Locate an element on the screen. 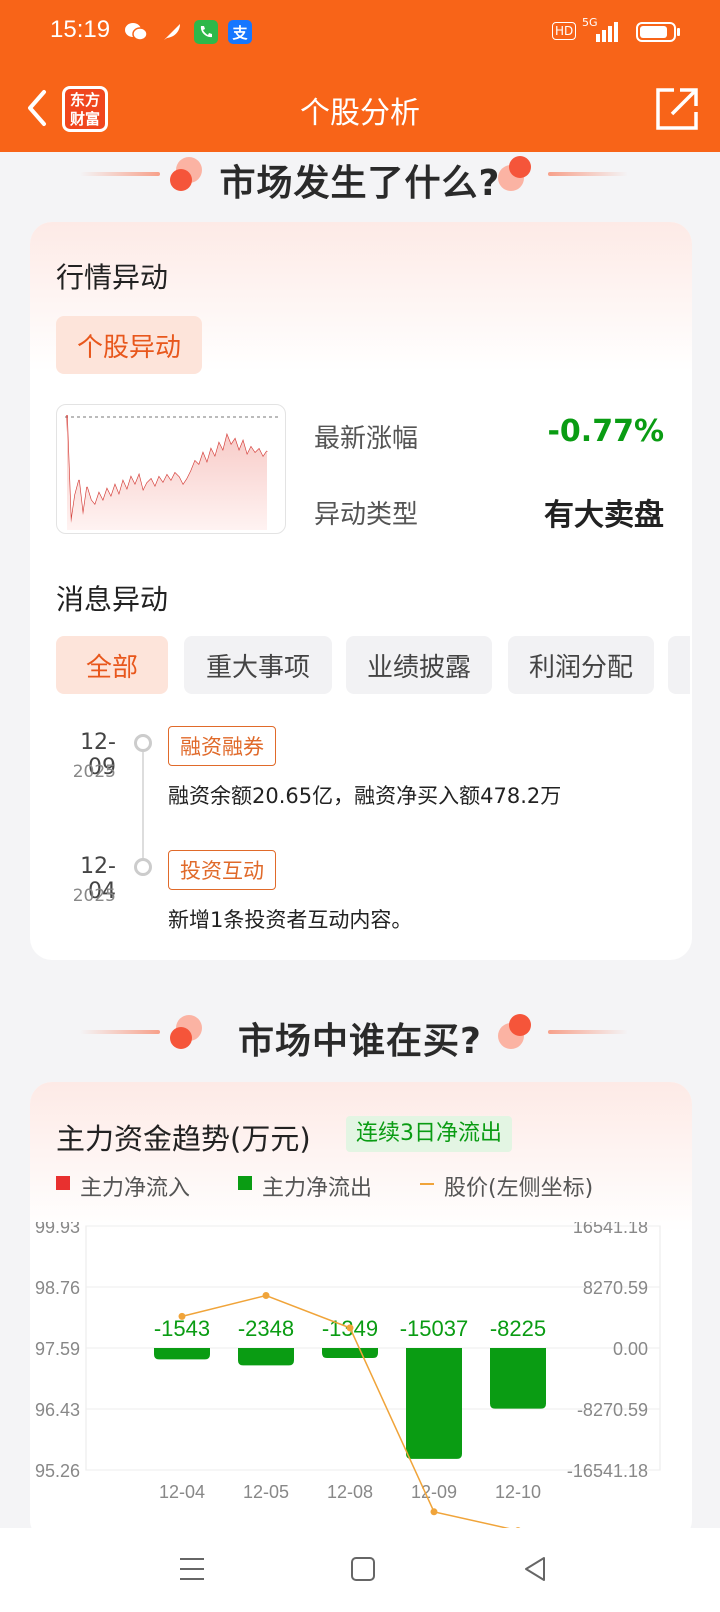 The width and height of the screenshot is (720, 1612). legend-inflow-label: 主力净流入 is located at coordinates (135, 1188).